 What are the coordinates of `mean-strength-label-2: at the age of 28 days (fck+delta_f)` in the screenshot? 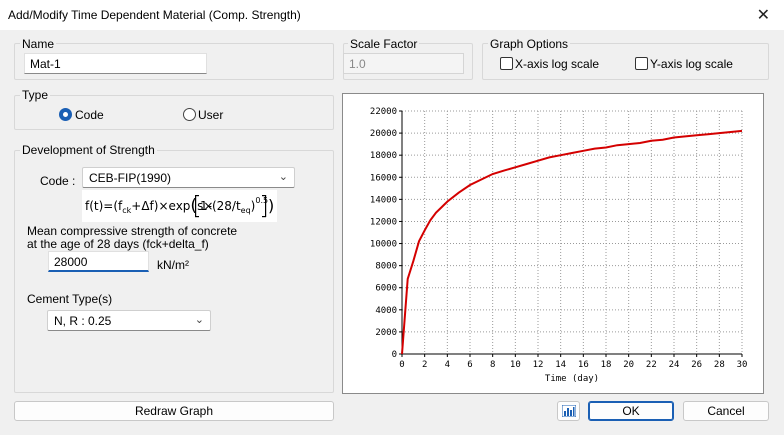 It's located at (118, 244).